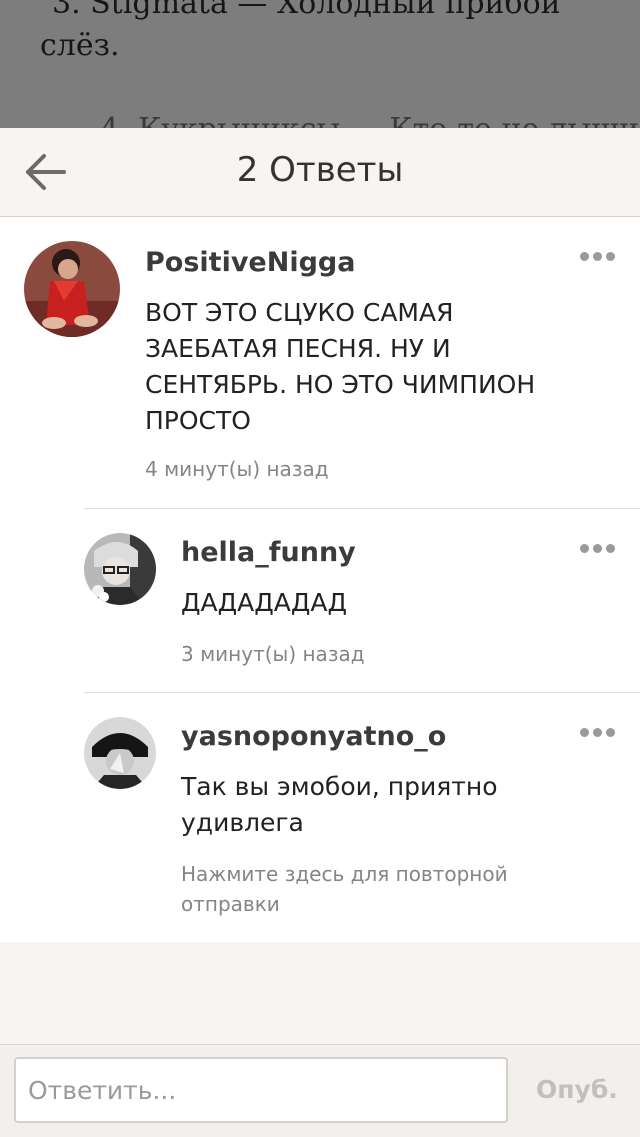  Describe the element at coordinates (261, 1090) in the screenshot. I see `reply-input` at that location.